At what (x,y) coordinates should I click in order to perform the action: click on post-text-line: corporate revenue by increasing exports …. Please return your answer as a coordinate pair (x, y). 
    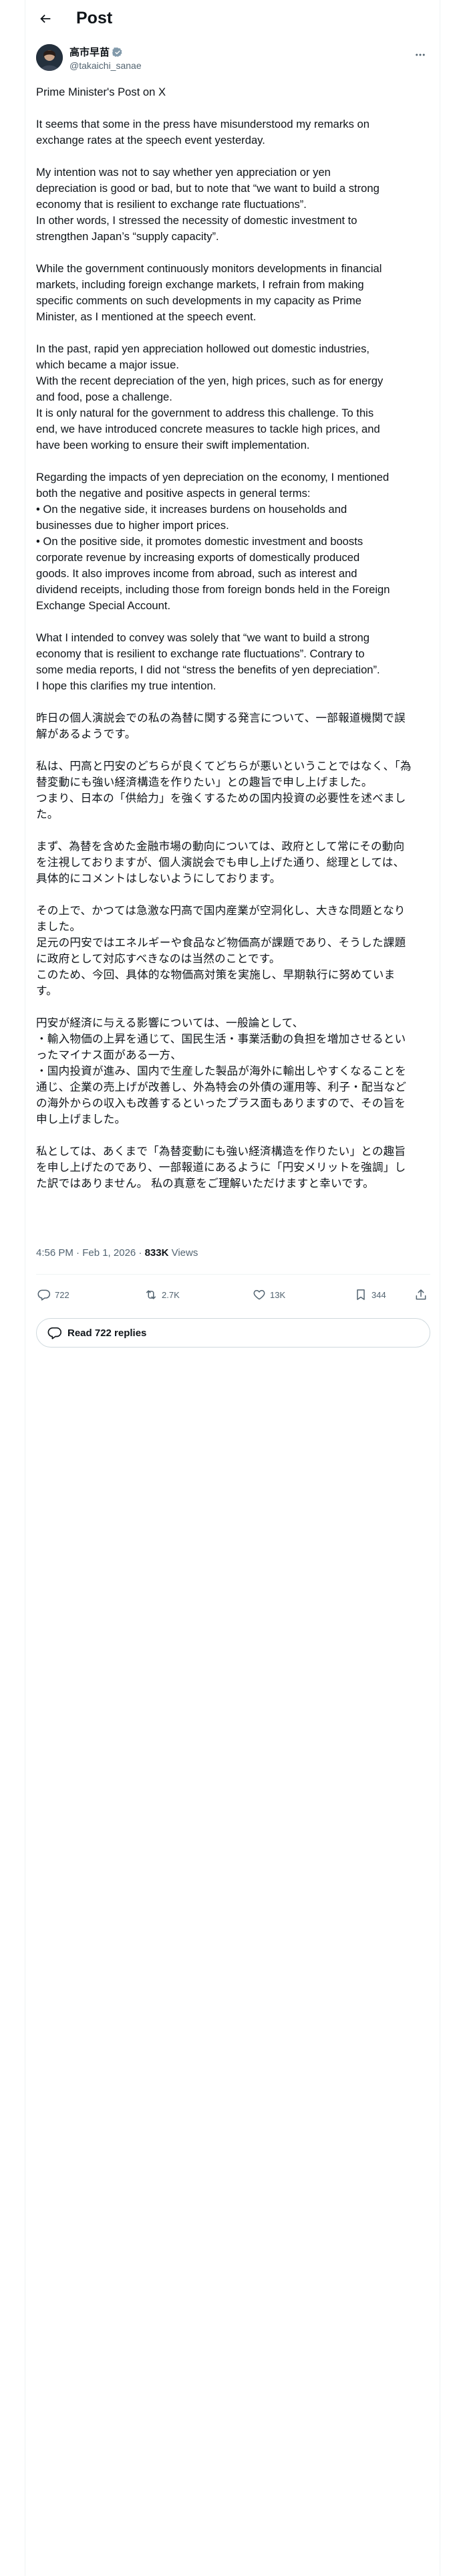
    Looking at the image, I should click on (198, 557).